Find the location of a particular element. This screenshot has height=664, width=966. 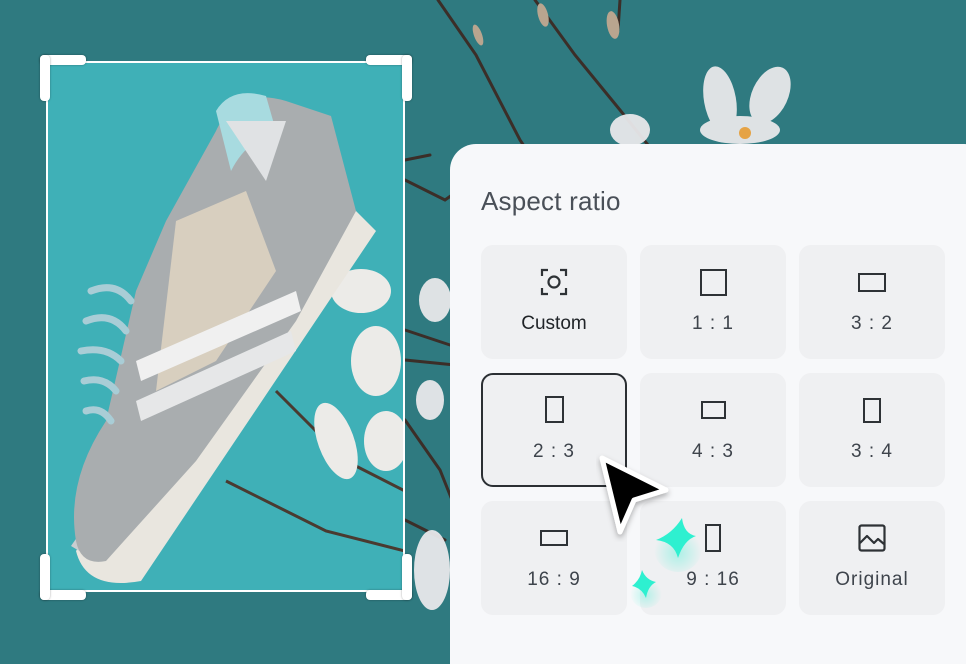

option-3-4: 3 : 4 is located at coordinates (872, 430).